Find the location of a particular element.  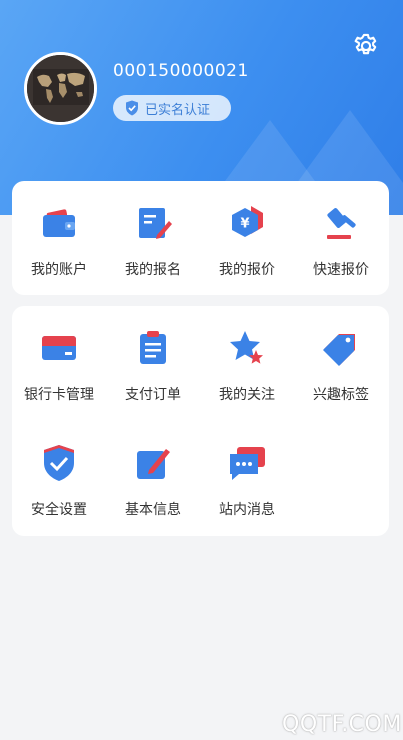

menu-label: 我的关注 is located at coordinates (247, 395).